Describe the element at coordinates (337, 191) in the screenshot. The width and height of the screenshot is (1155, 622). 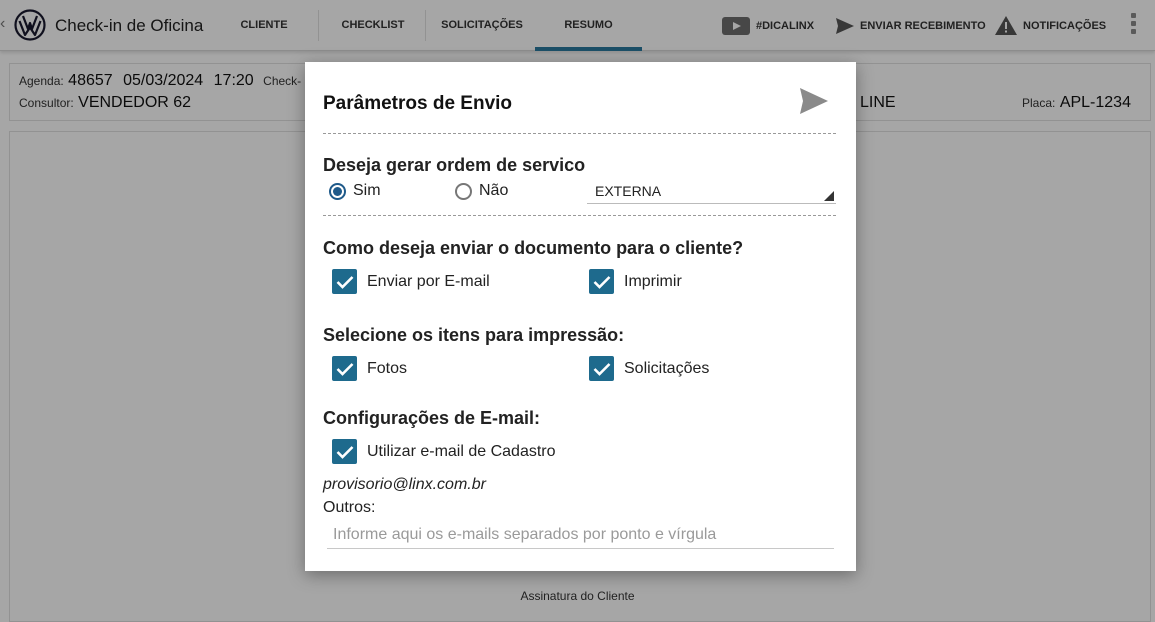
I see `radio-sim-indicator` at that location.